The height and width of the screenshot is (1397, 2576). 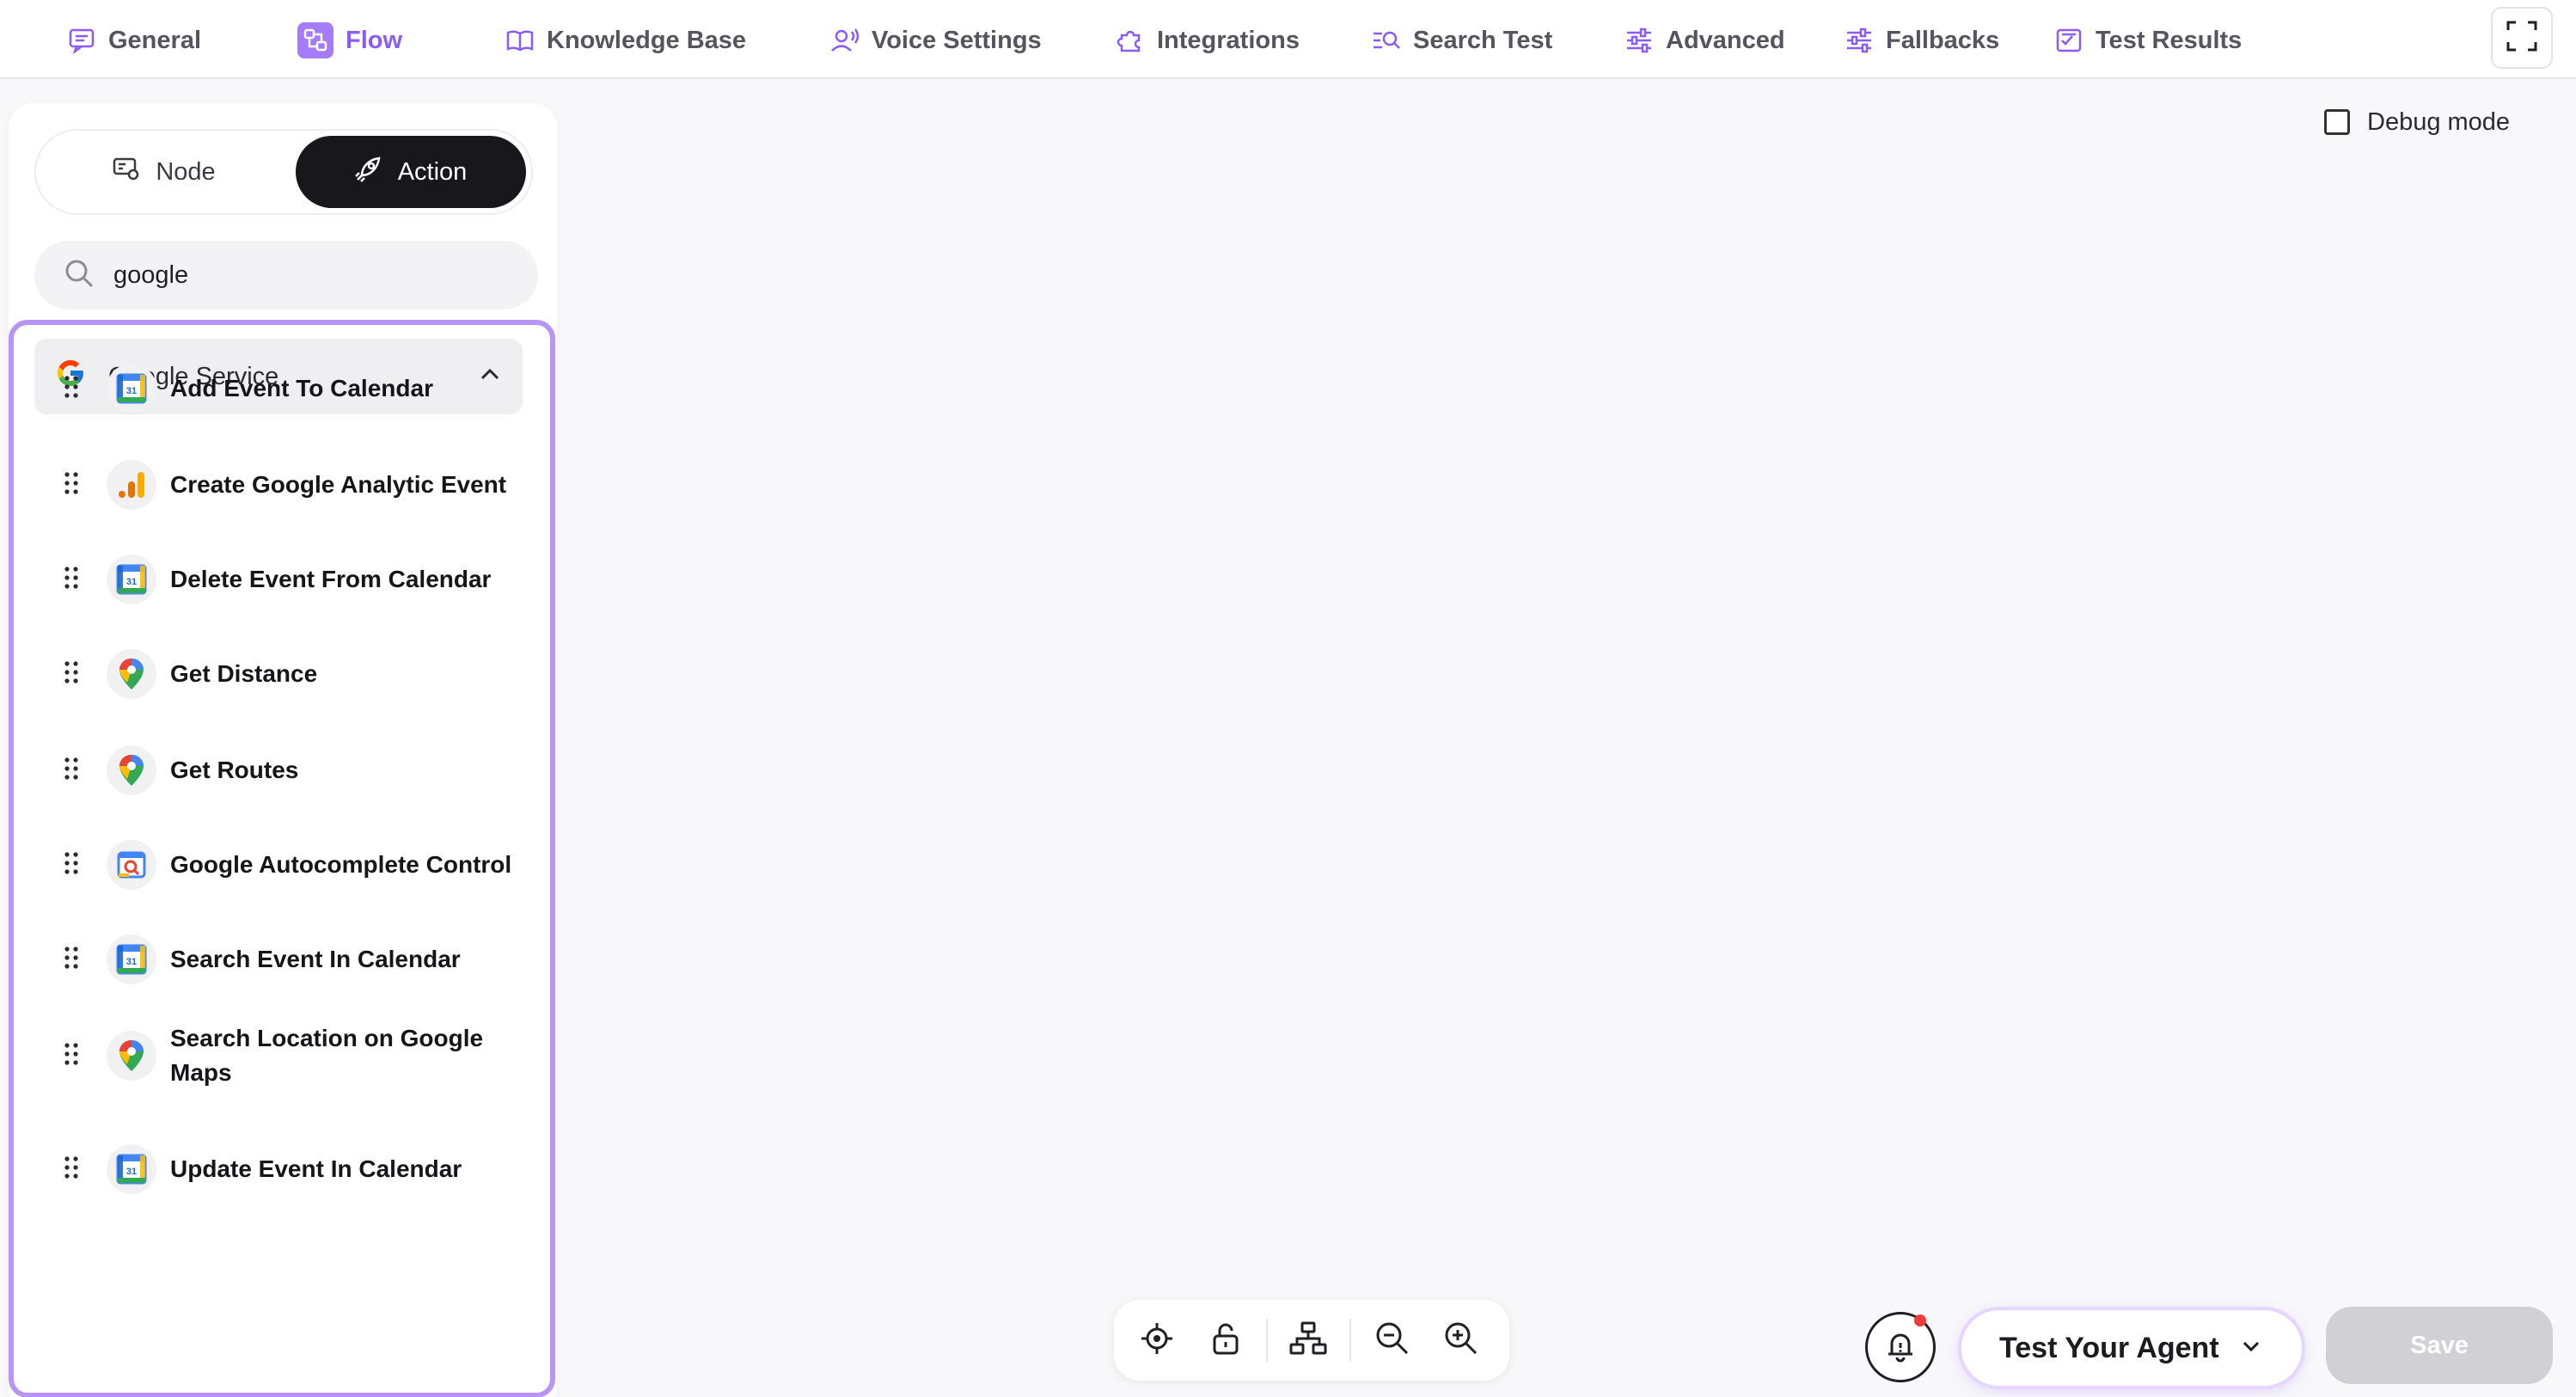 I want to click on tab-integrations: Integrations, so click(x=1208, y=40).